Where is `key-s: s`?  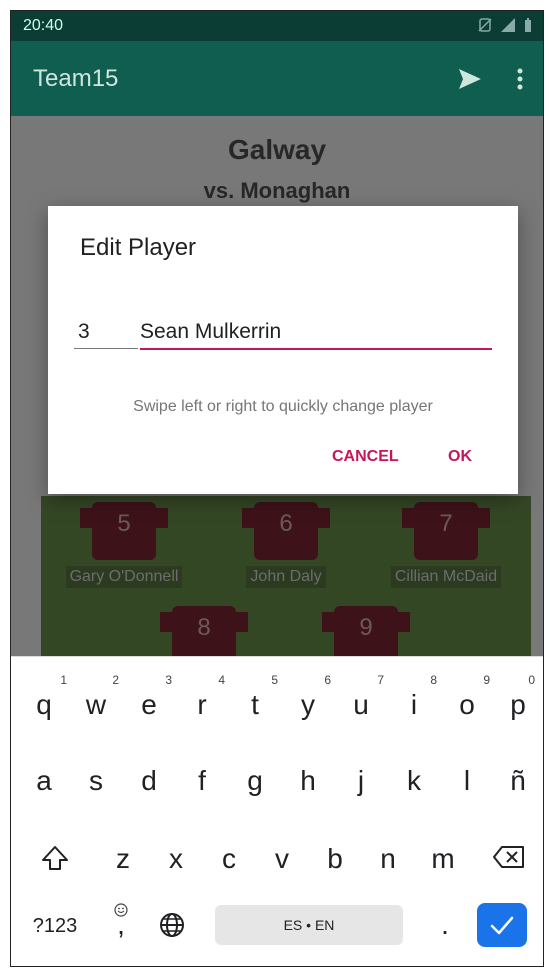
key-s: s is located at coordinates (96, 781).